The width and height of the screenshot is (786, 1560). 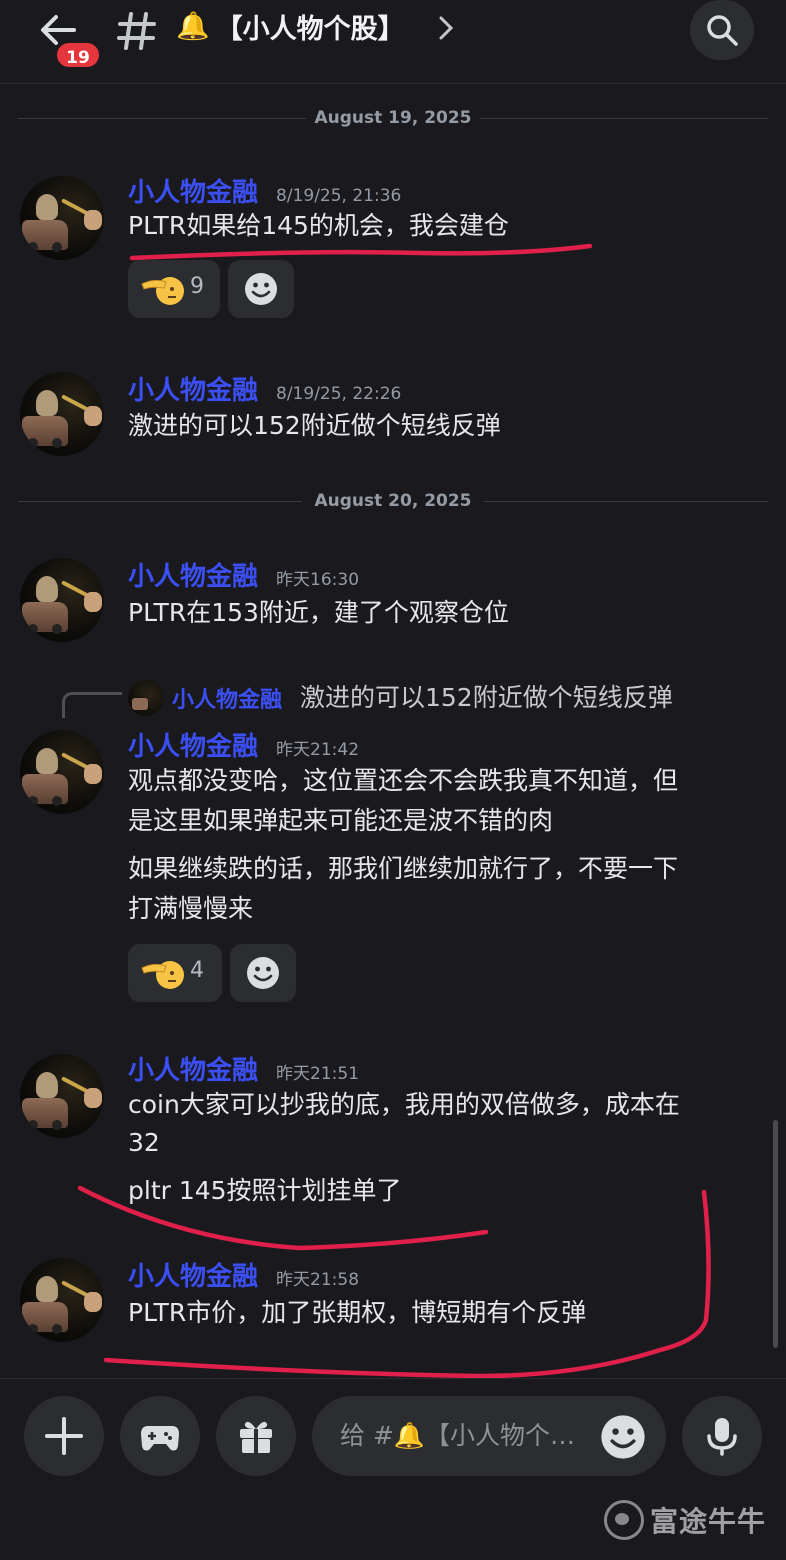 What do you see at coordinates (264, 388) in the screenshot?
I see `message-header: 小人物金融 8/19/25, 22:26` at bounding box center [264, 388].